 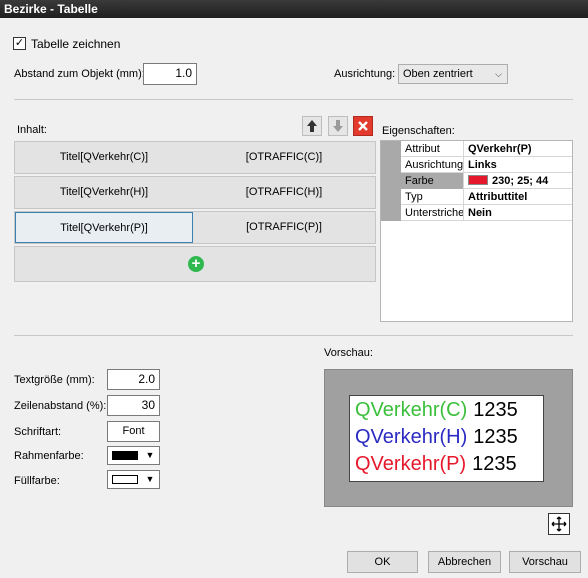 I want to click on property-value: Attributtitel, so click(x=498, y=197).